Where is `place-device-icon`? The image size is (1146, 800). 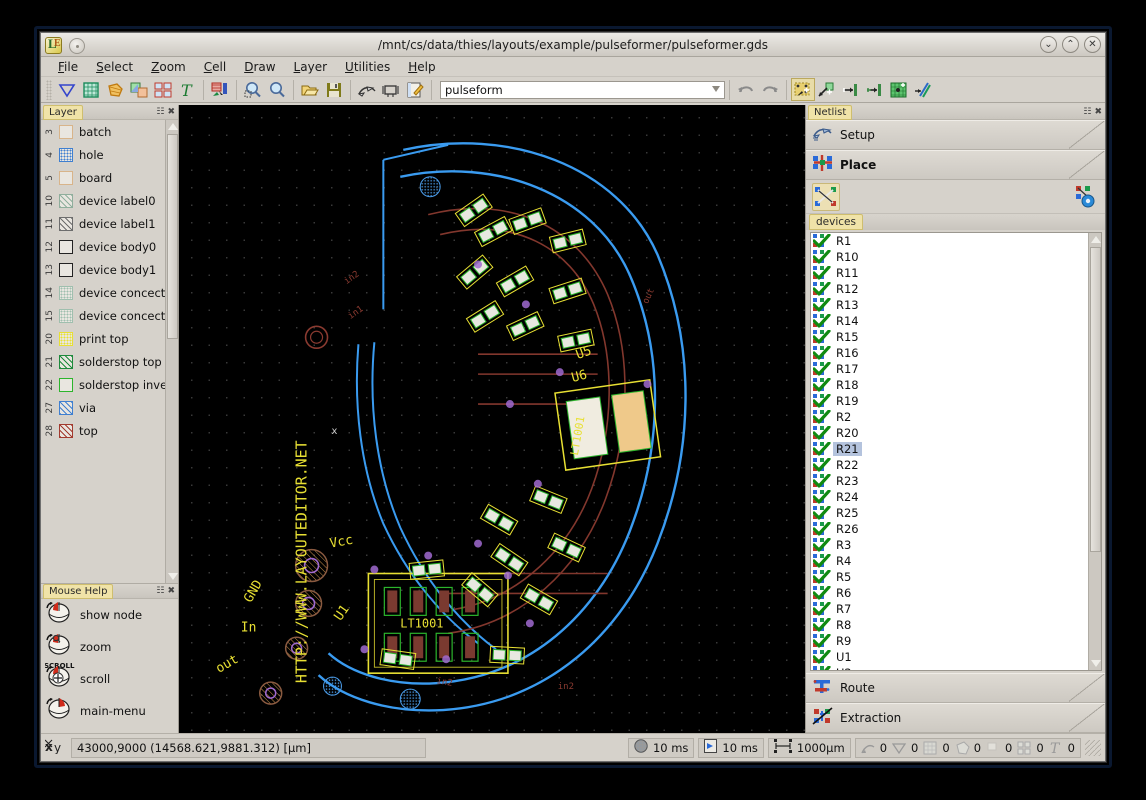
place-device-icon is located at coordinates (803, 89).